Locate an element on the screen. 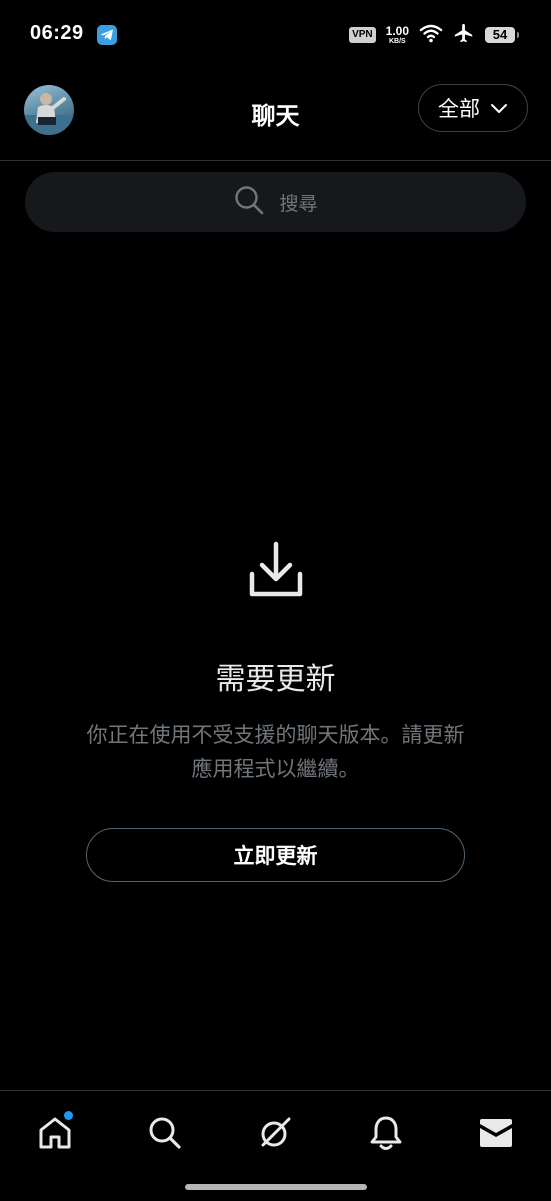  status-icons: VPN 1.00 KB/S 54 is located at coordinates (434, 35).